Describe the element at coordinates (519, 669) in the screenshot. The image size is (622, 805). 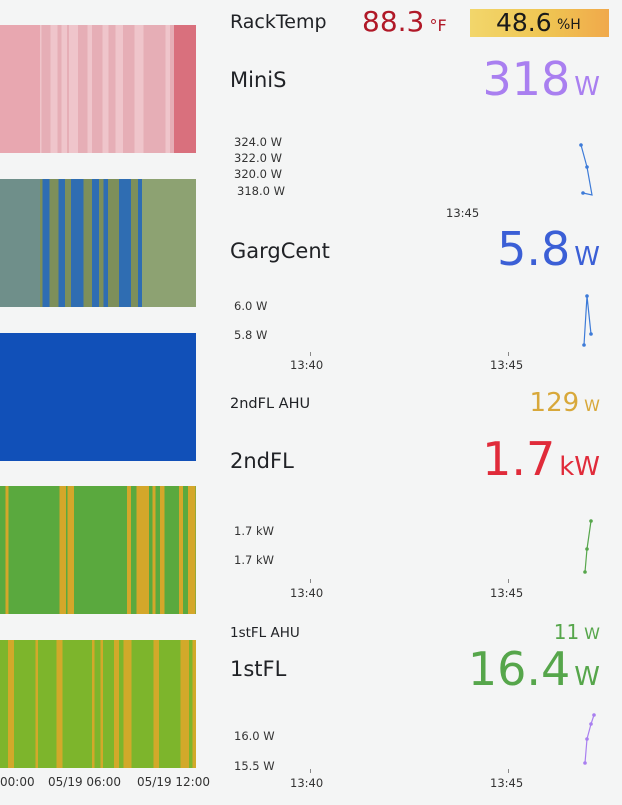
I see `fl1-value-number: 16.4` at that location.